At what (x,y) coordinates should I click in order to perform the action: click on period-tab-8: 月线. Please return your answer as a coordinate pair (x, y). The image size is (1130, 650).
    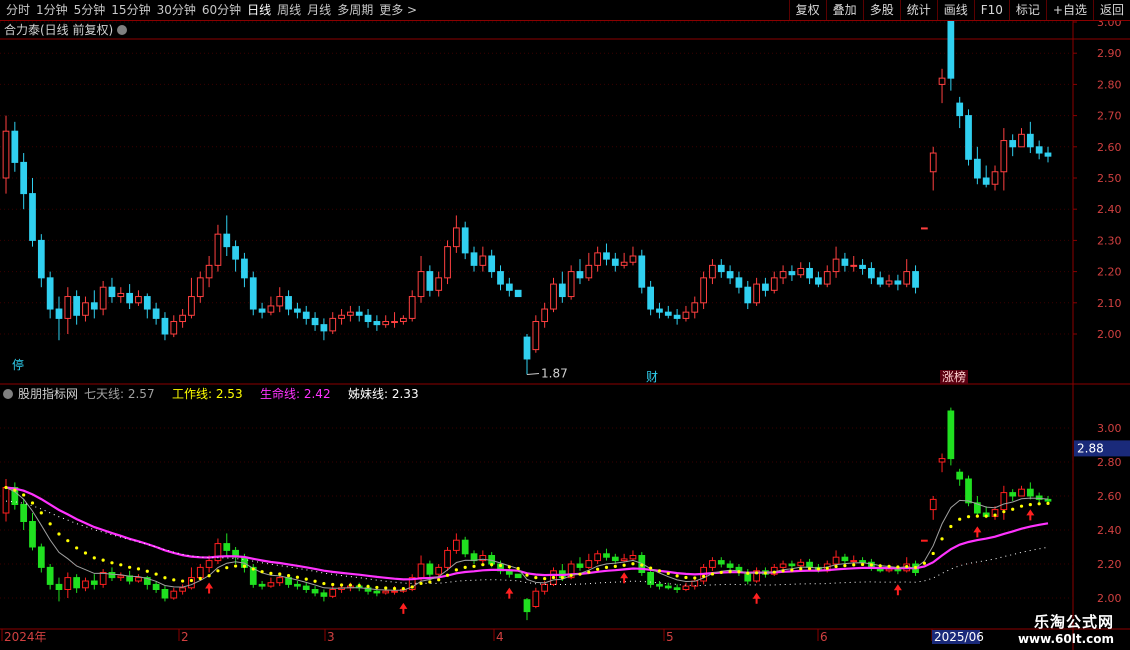
    Looking at the image, I should click on (316, 10).